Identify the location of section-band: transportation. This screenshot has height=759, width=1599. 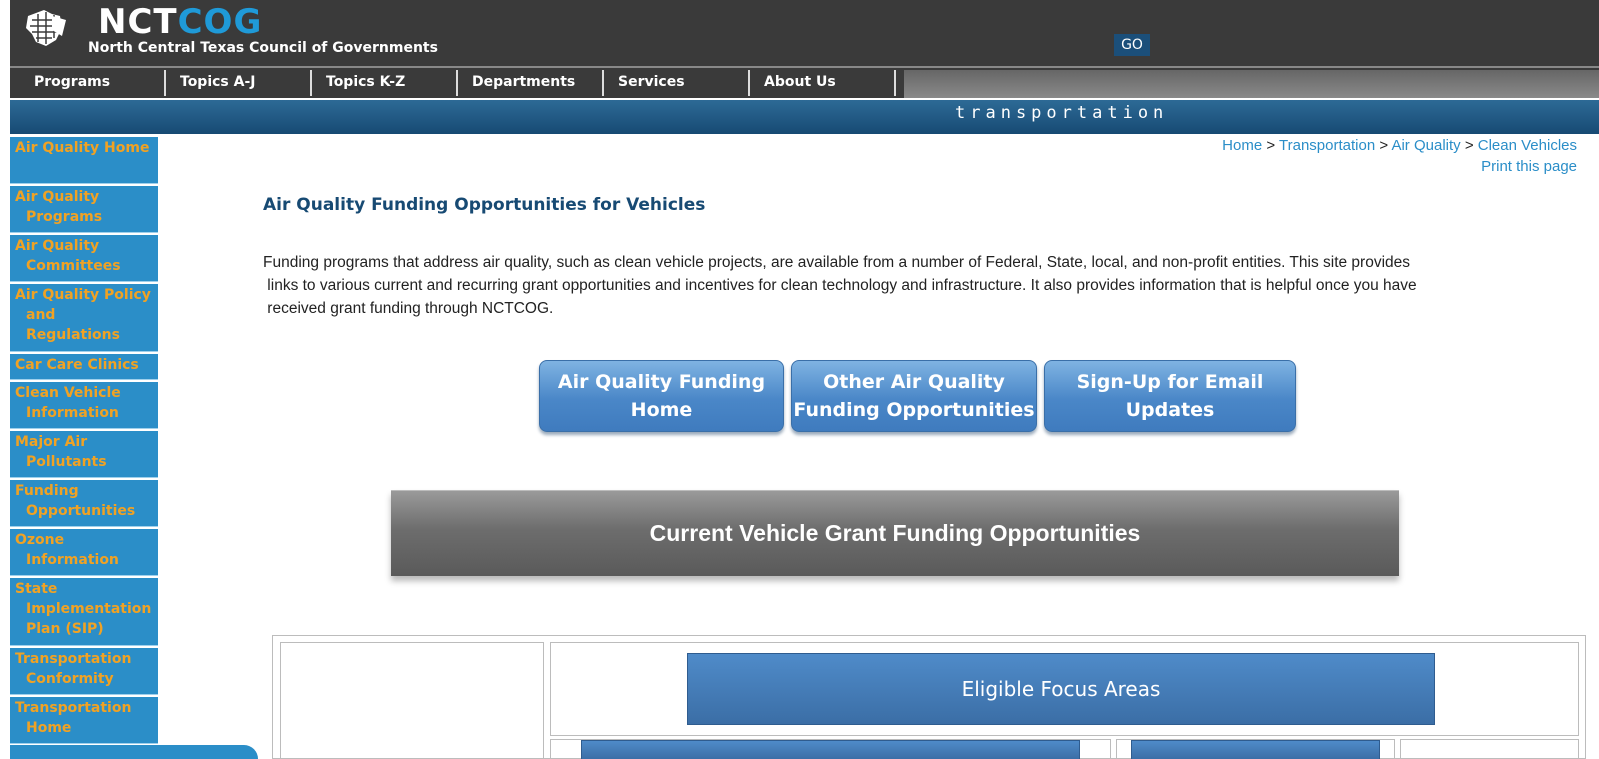
(804, 117).